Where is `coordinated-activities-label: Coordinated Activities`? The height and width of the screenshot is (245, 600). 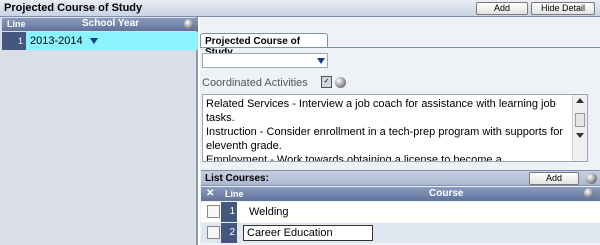
coordinated-activities-label: Coordinated Activities is located at coordinates (255, 83).